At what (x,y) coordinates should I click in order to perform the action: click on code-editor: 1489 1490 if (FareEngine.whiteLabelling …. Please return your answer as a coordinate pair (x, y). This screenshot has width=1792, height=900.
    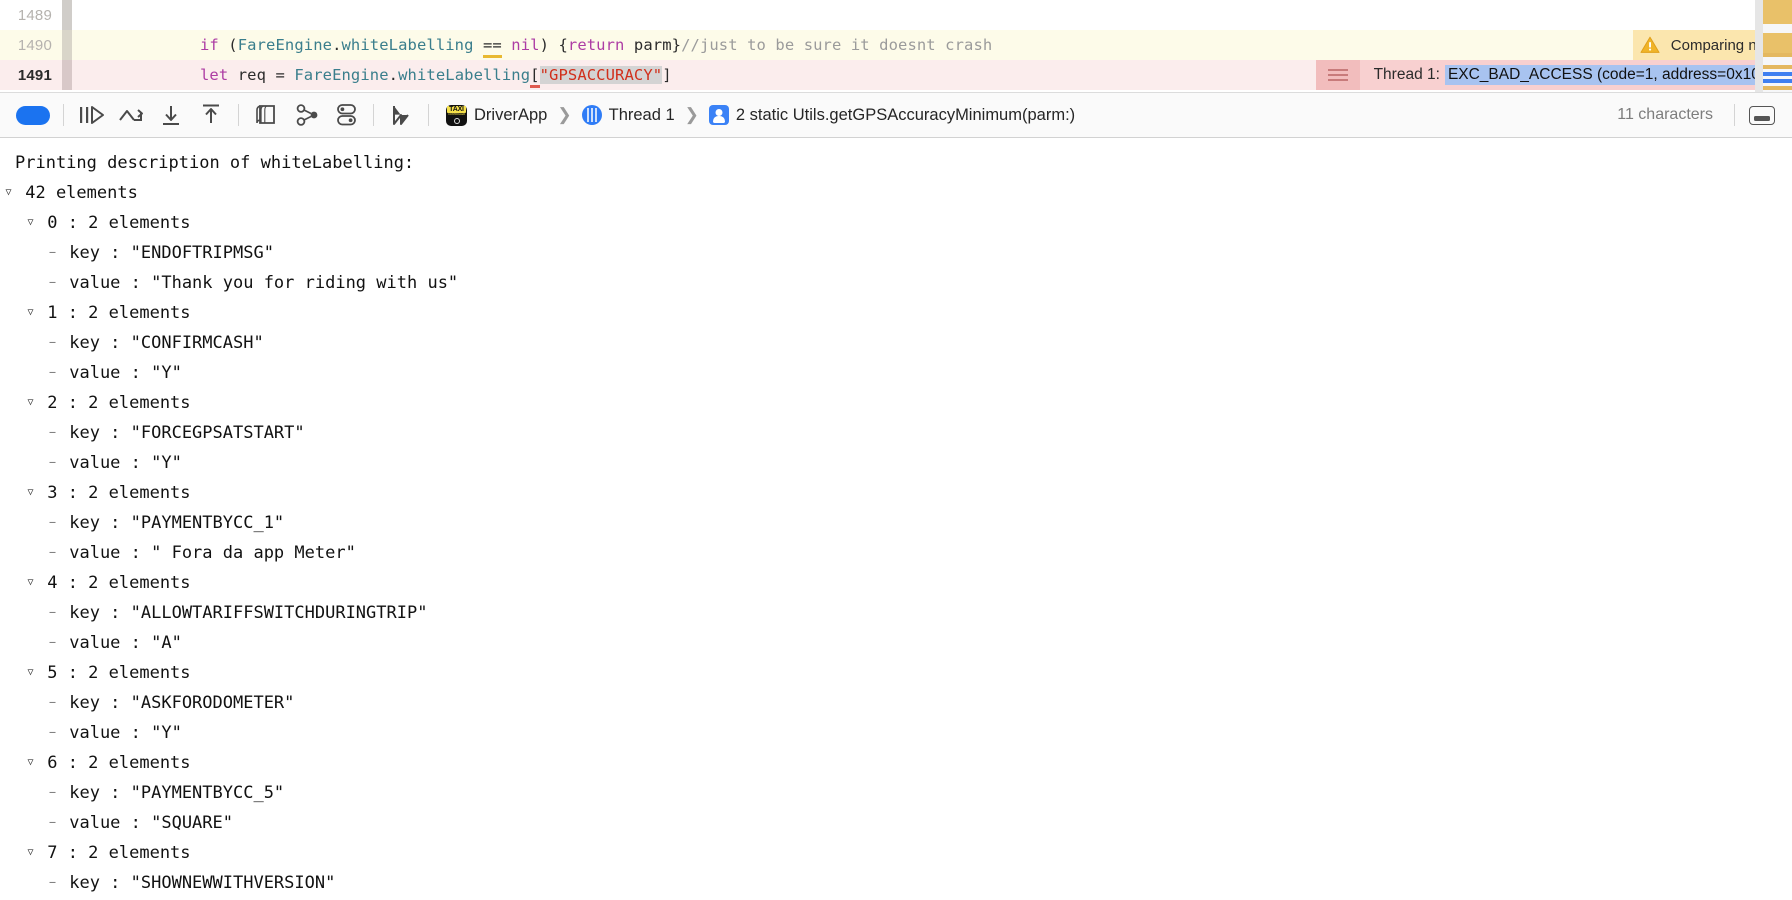
    Looking at the image, I should click on (896, 46).